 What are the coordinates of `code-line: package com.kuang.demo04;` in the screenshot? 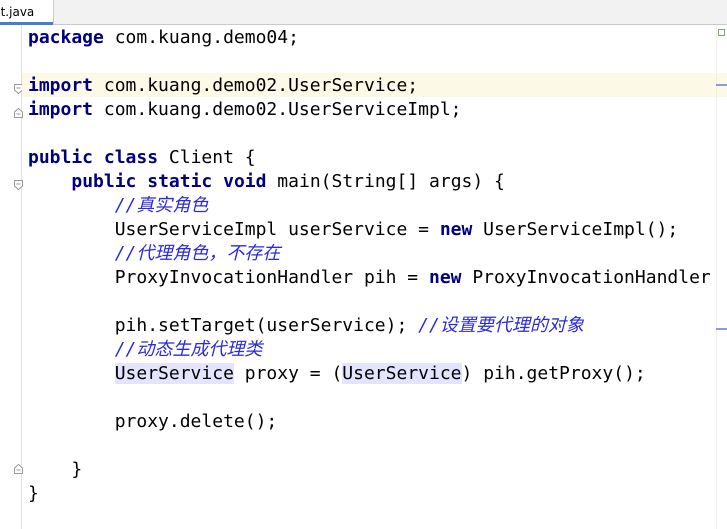 It's located at (374, 37).